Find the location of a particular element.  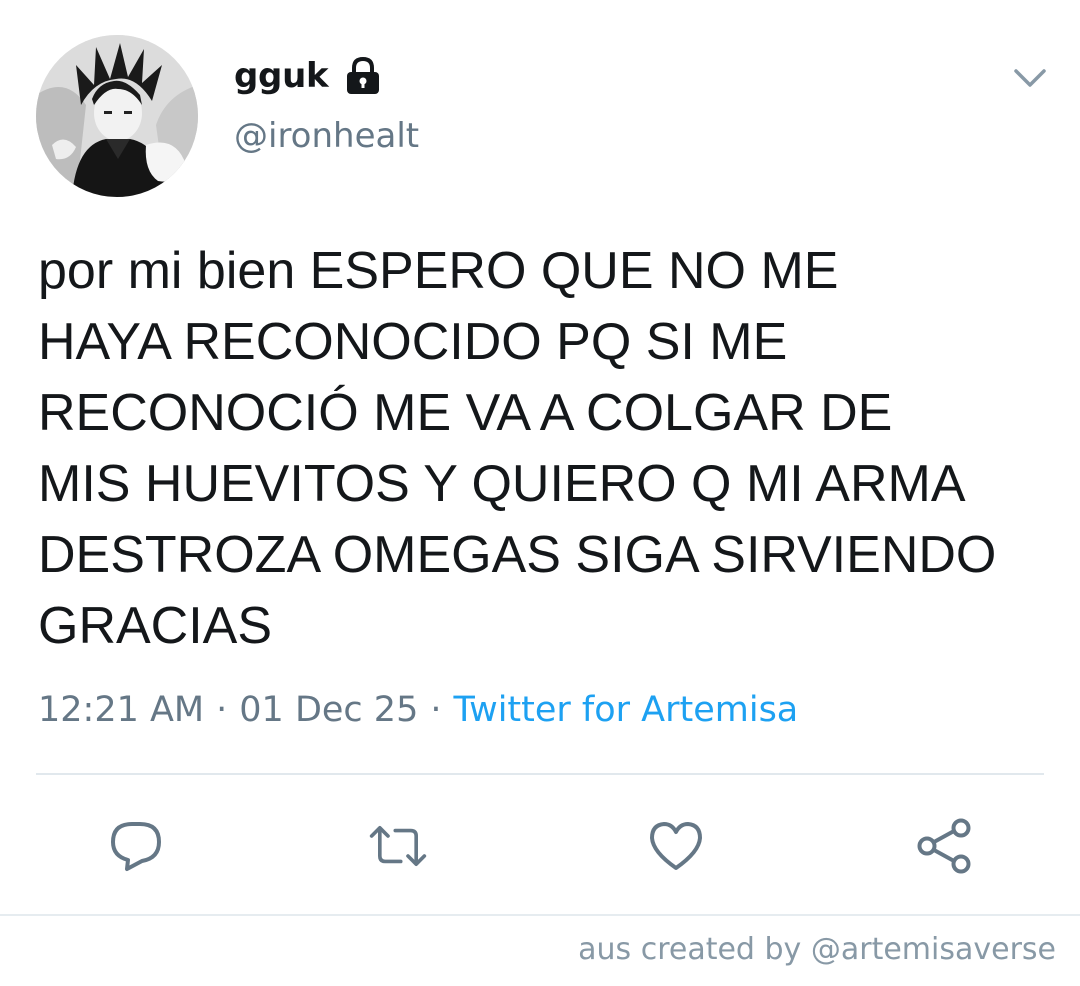

share-button is located at coordinates (944, 846).